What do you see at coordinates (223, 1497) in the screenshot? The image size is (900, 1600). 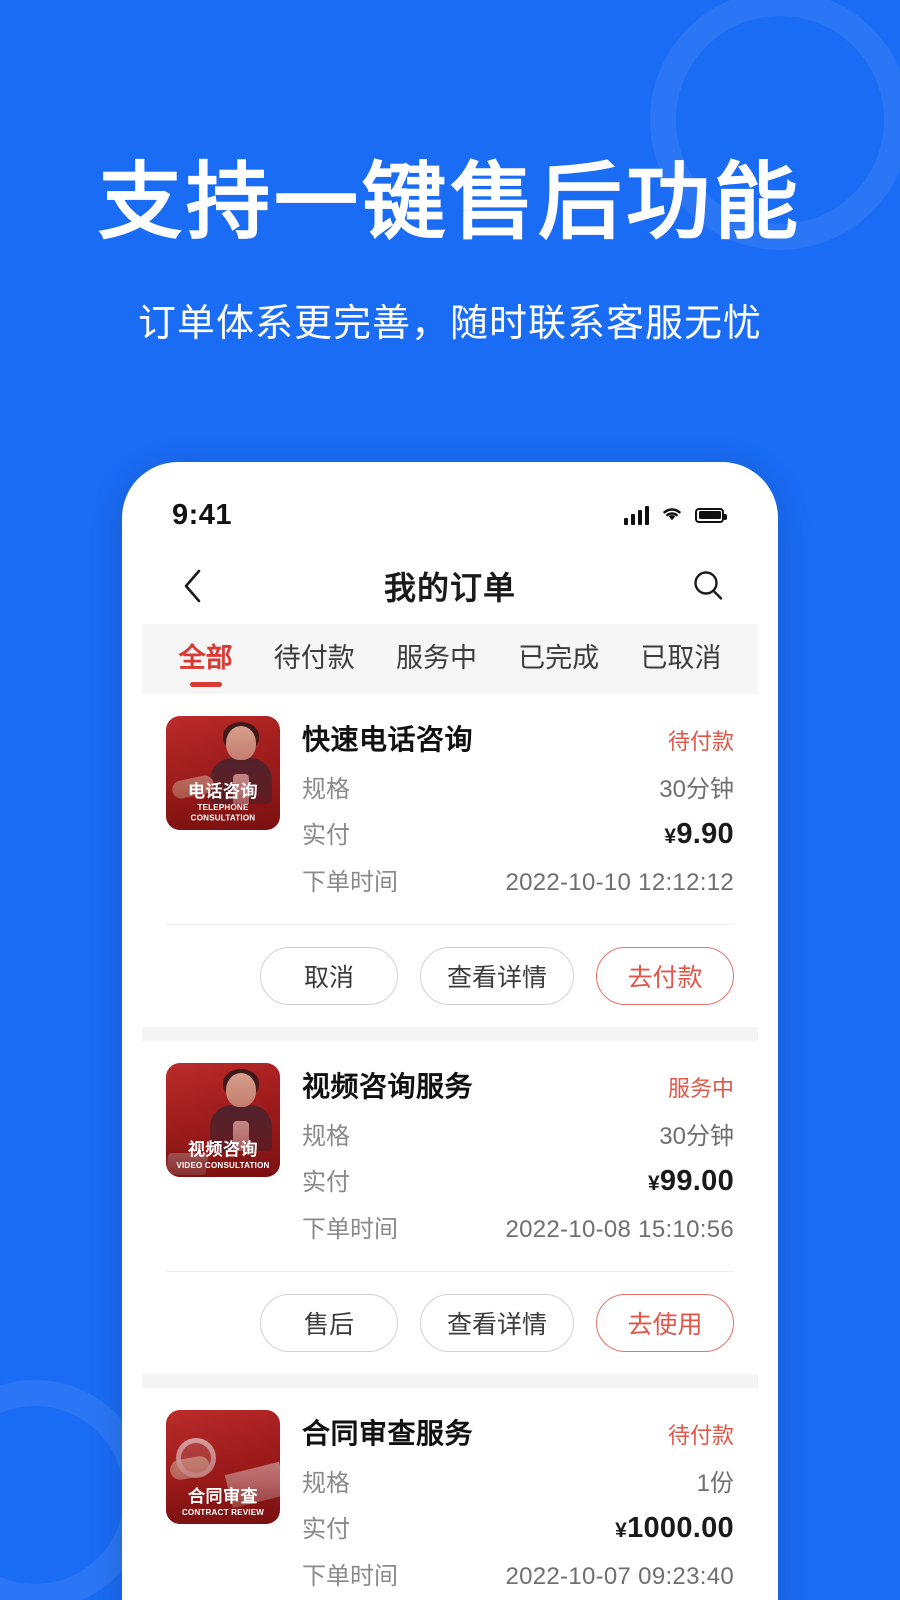 I see `thumbnail-caption-cn: 合同审查` at bounding box center [223, 1497].